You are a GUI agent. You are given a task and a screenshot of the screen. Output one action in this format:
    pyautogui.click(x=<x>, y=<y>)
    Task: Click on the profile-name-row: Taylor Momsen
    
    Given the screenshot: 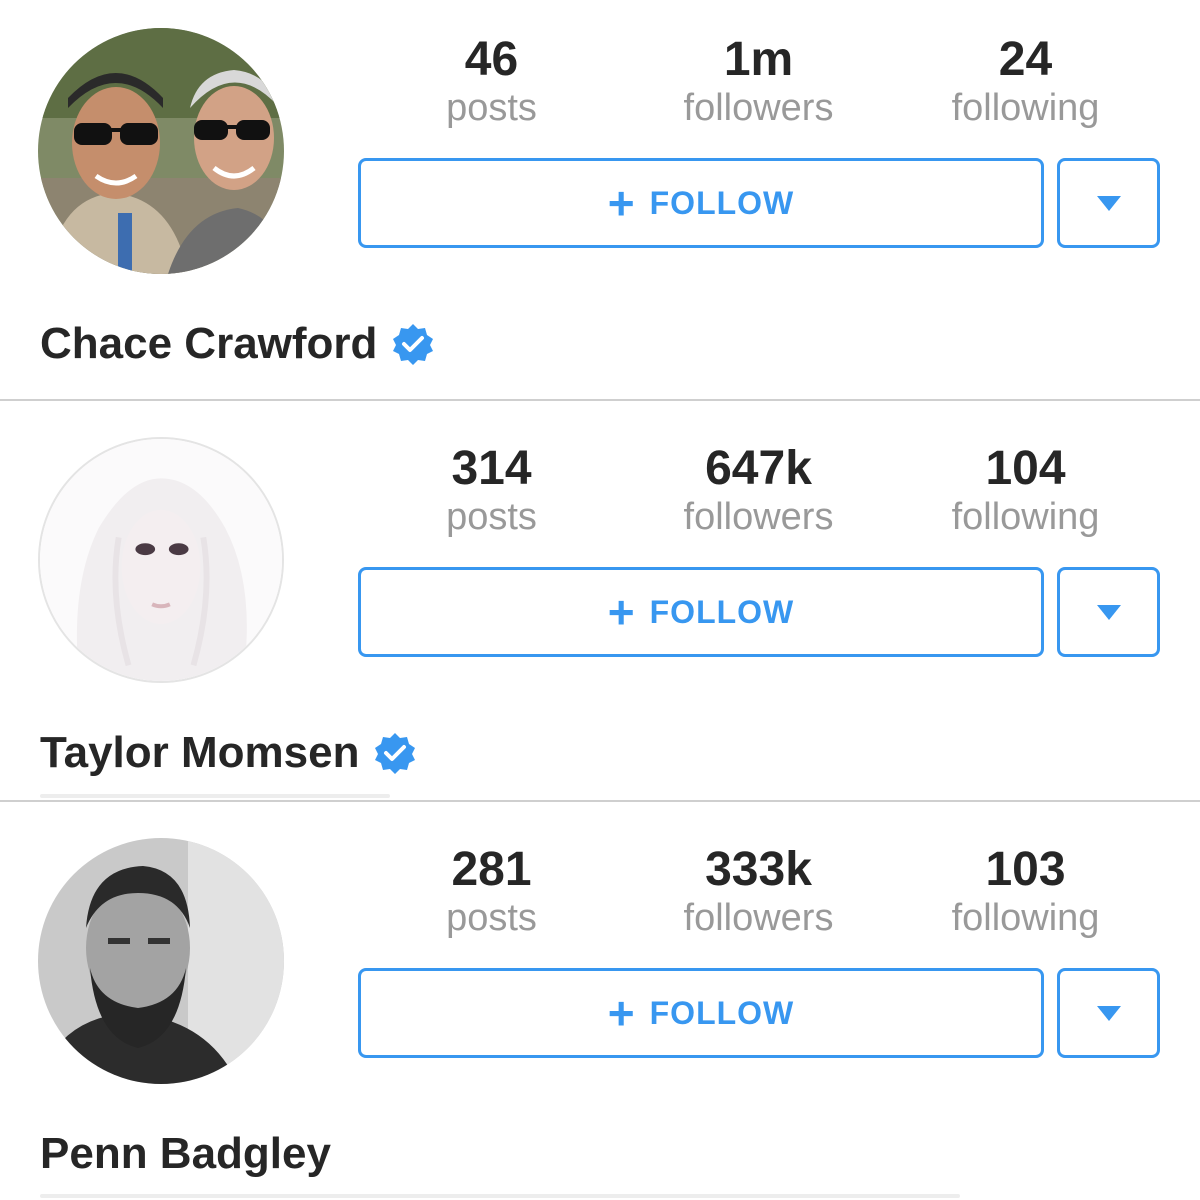 What is the action you would take?
    pyautogui.click(x=228, y=753)
    